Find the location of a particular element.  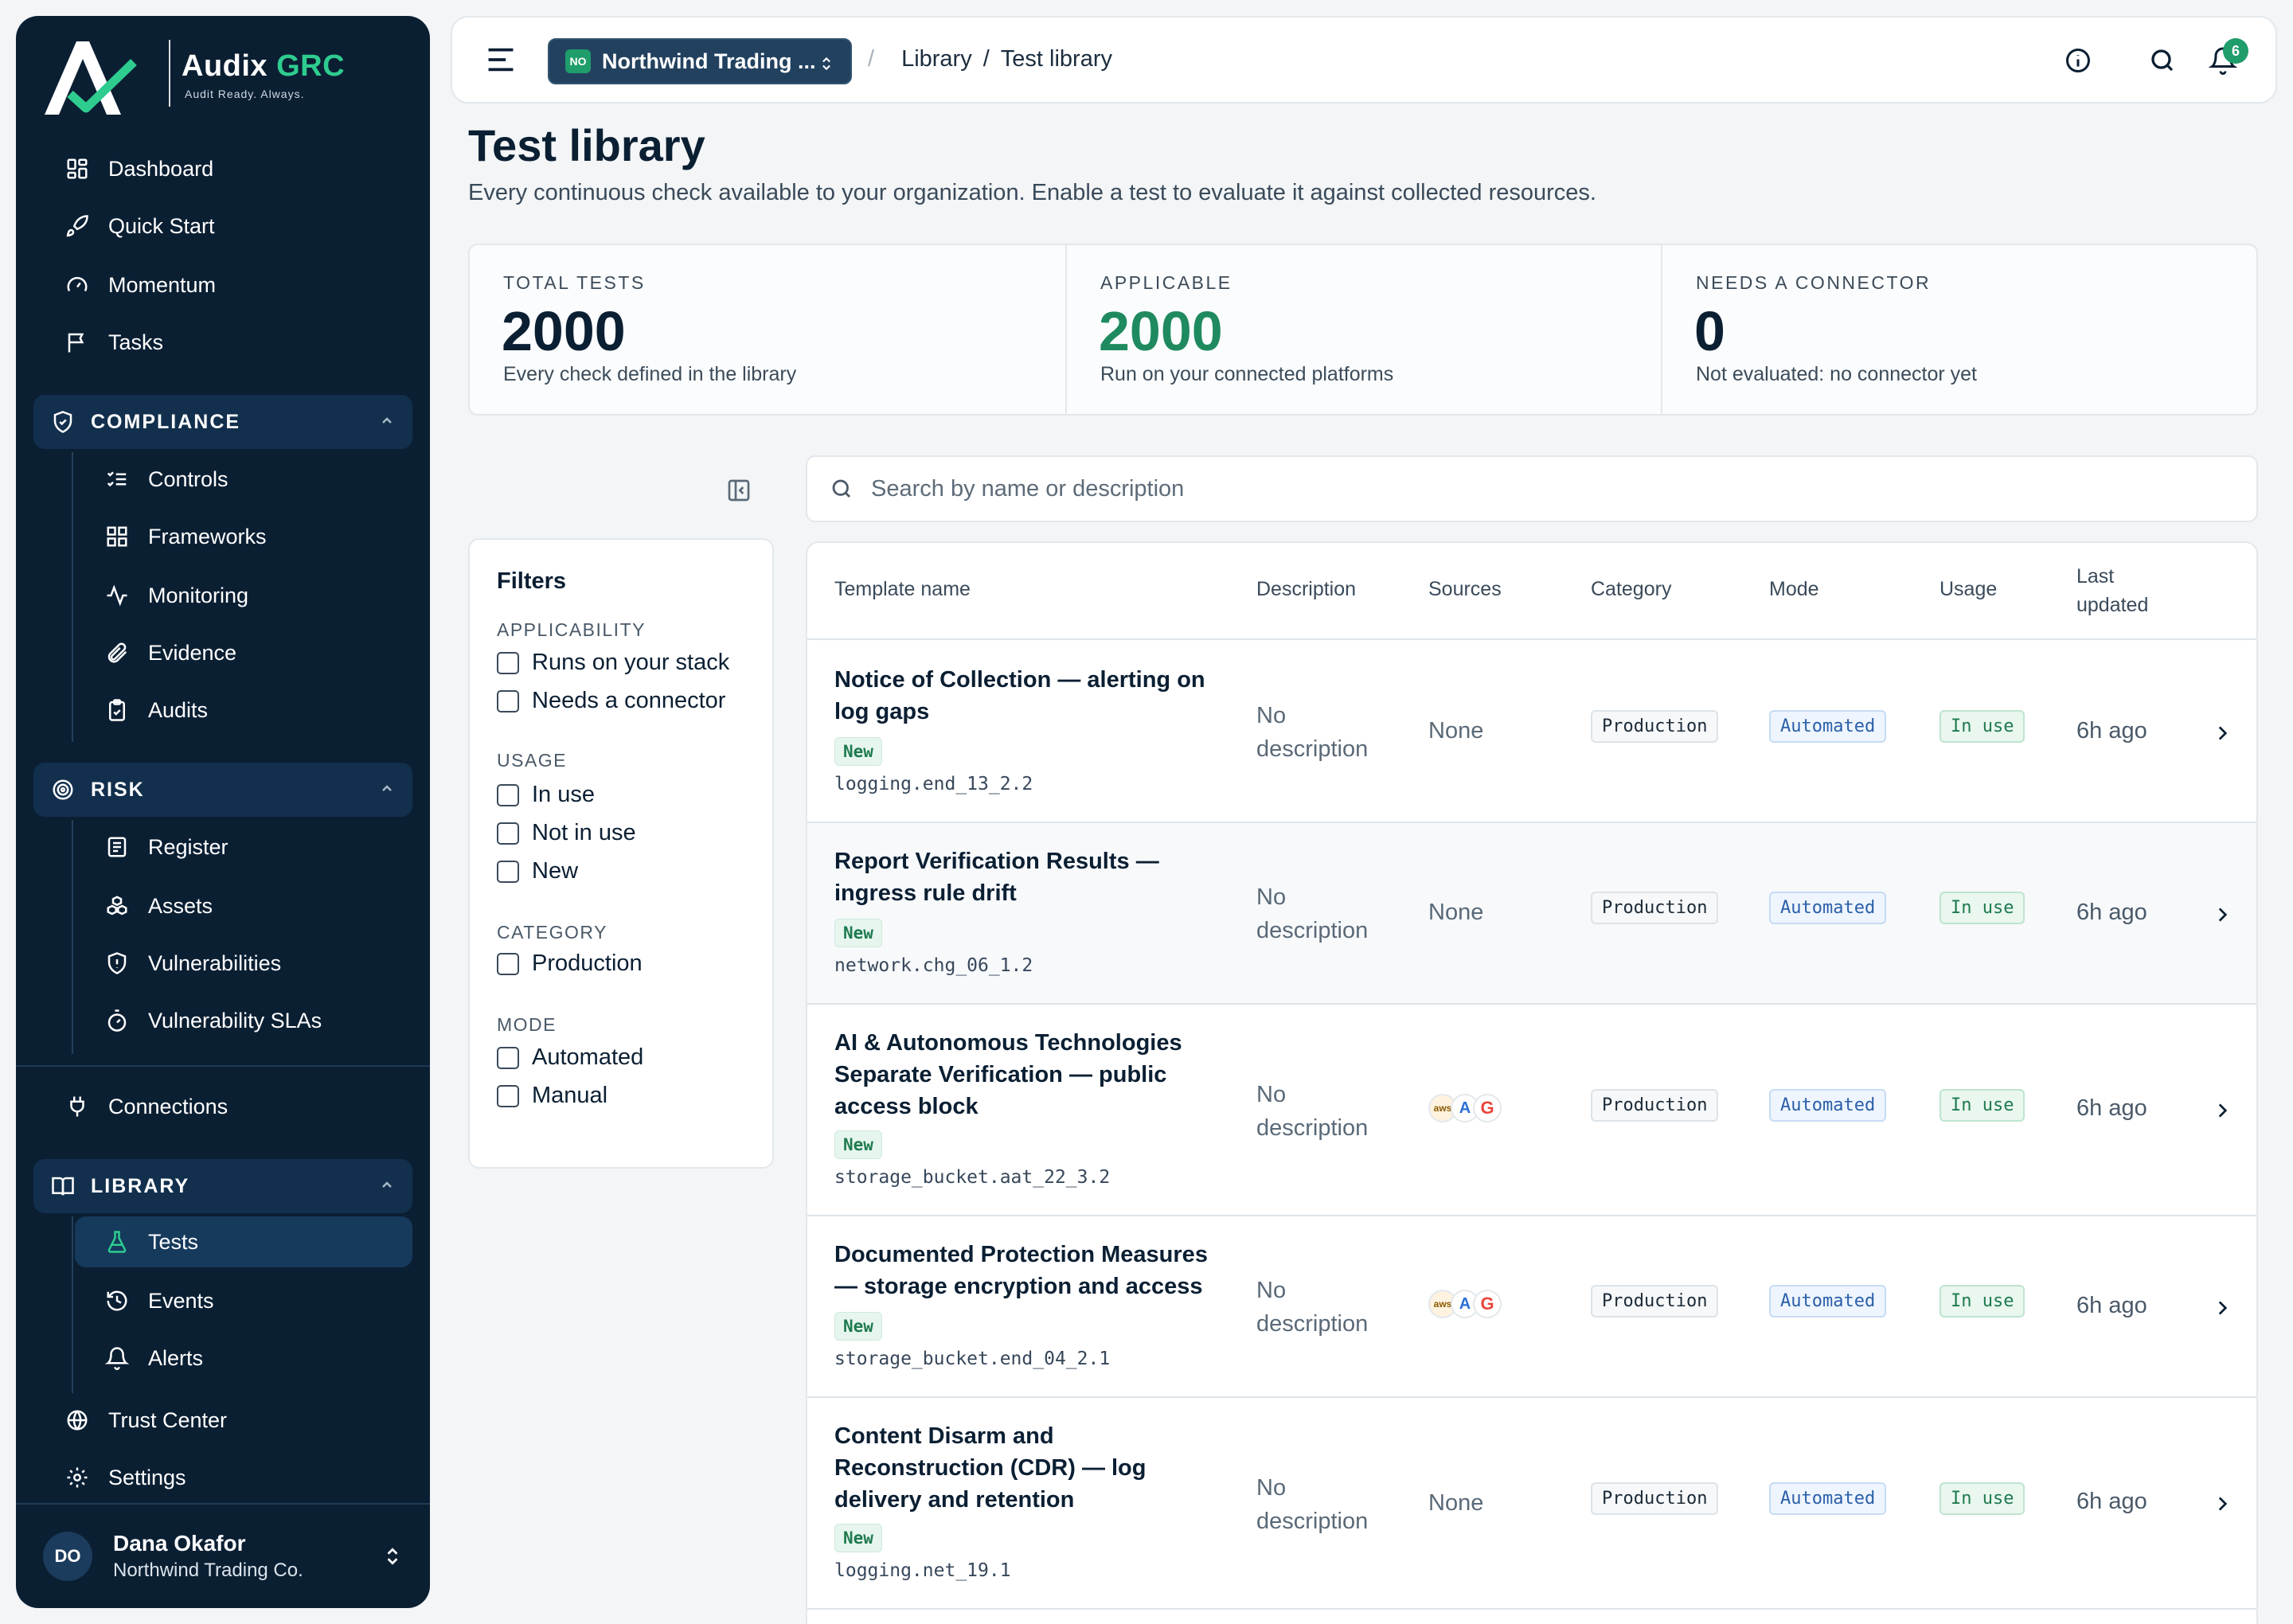

col-sources: Sources is located at coordinates (1465, 589).